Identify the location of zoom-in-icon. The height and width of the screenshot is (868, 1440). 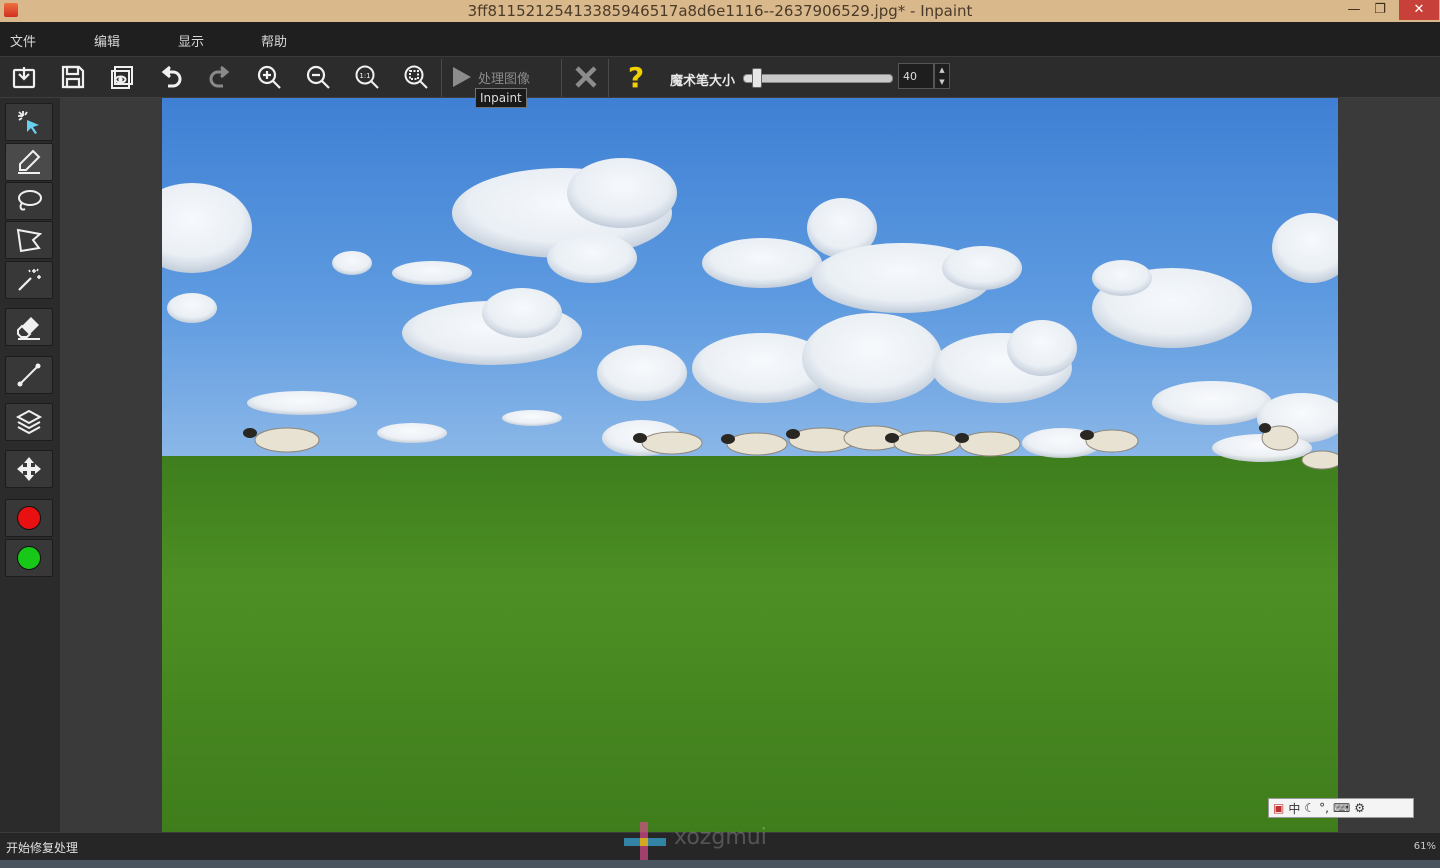
(269, 77).